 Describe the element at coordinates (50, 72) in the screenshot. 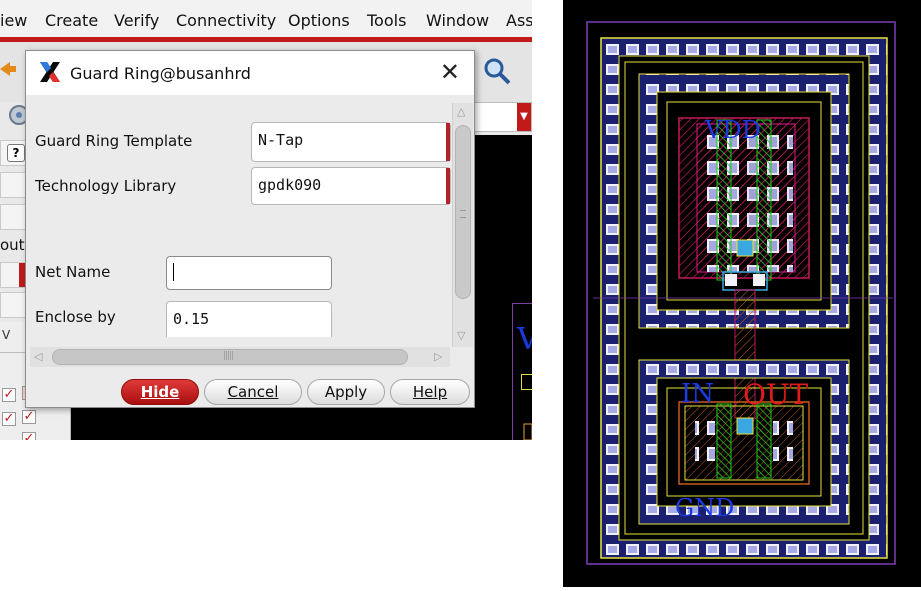

I see `x-logo-icon` at that location.